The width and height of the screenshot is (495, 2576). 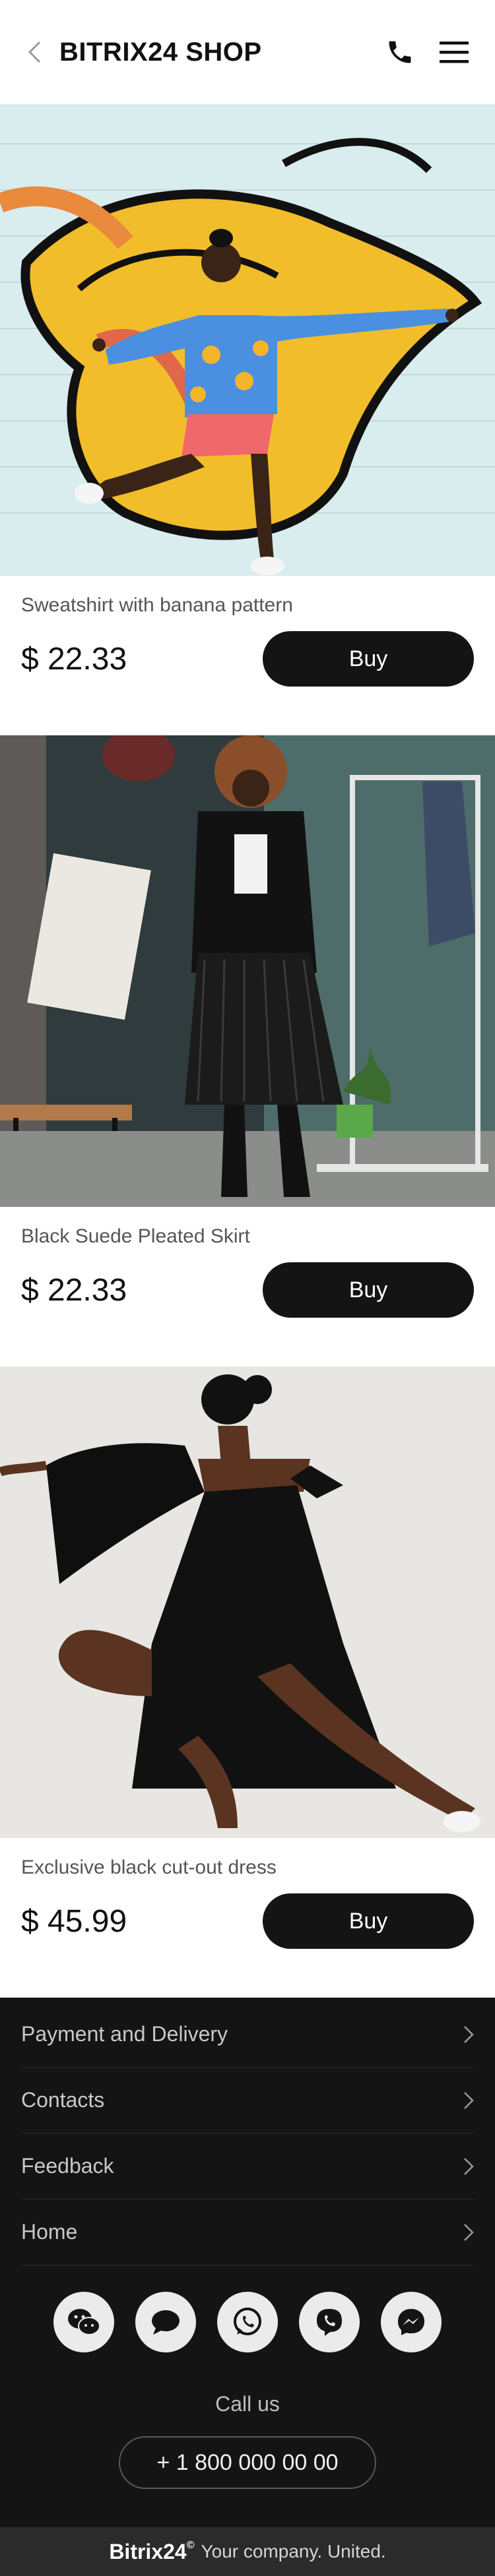 What do you see at coordinates (247, 2232) in the screenshot?
I see `menu-item-home: Home` at bounding box center [247, 2232].